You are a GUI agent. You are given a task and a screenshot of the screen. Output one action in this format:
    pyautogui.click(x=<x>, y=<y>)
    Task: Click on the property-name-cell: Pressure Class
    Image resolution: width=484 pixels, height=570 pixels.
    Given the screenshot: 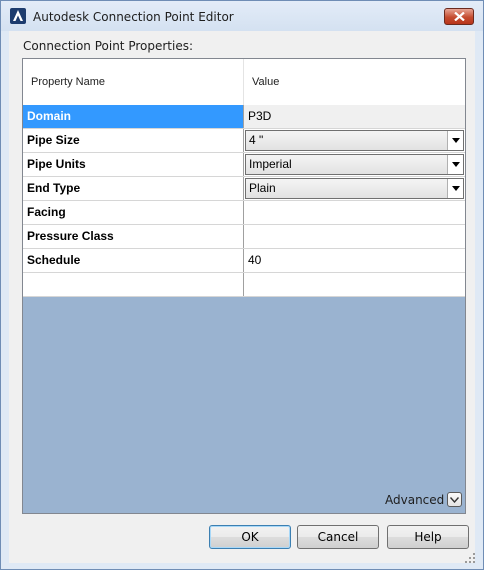 What is the action you would take?
    pyautogui.click(x=133, y=236)
    